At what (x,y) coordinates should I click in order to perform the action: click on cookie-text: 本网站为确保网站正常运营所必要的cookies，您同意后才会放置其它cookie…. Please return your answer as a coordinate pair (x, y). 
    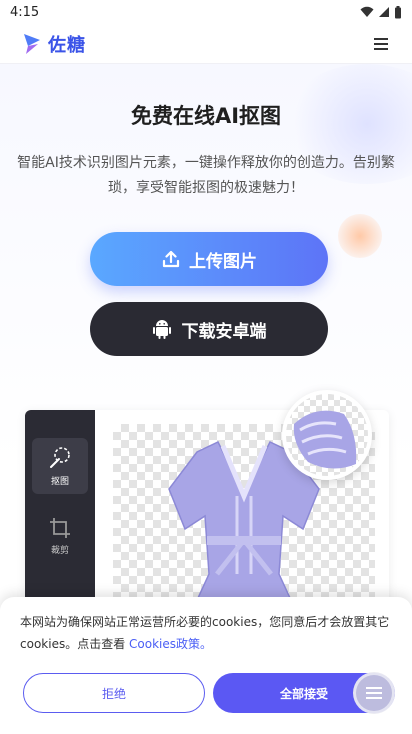
    Looking at the image, I should click on (210, 633).